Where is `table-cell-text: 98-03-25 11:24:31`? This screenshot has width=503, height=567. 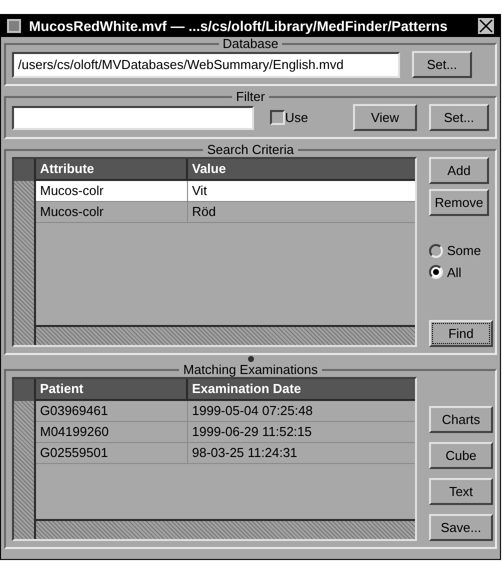 table-cell-text: 98-03-25 11:24:31 is located at coordinates (244, 453).